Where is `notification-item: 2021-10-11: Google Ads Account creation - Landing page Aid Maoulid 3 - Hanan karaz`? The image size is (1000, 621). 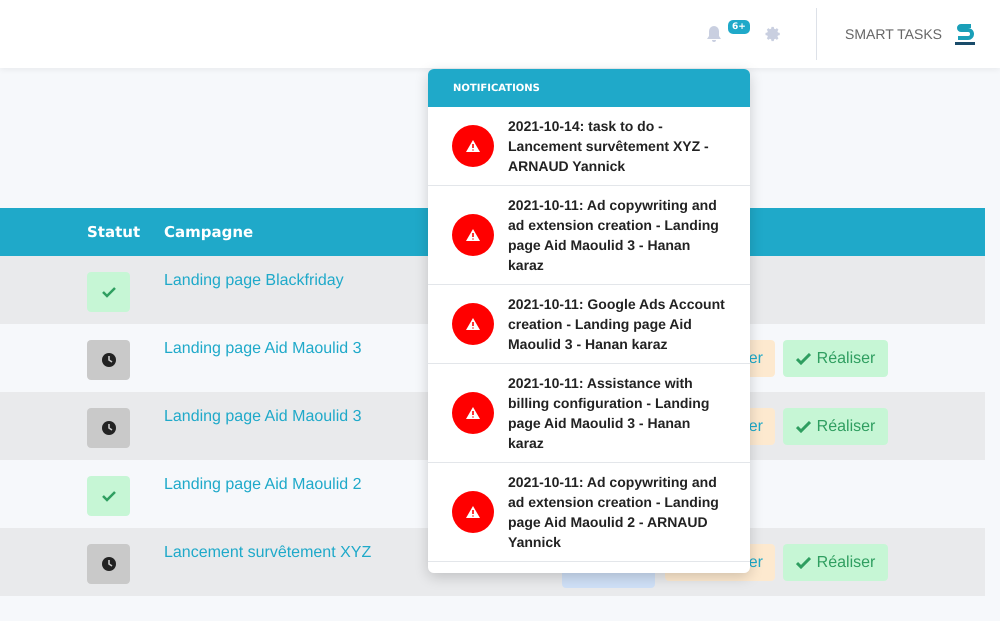
notification-item: 2021-10-11: Google Ads Account creation - Landing page Aid Maoulid 3 - Hanan karaz is located at coordinates (589, 324).